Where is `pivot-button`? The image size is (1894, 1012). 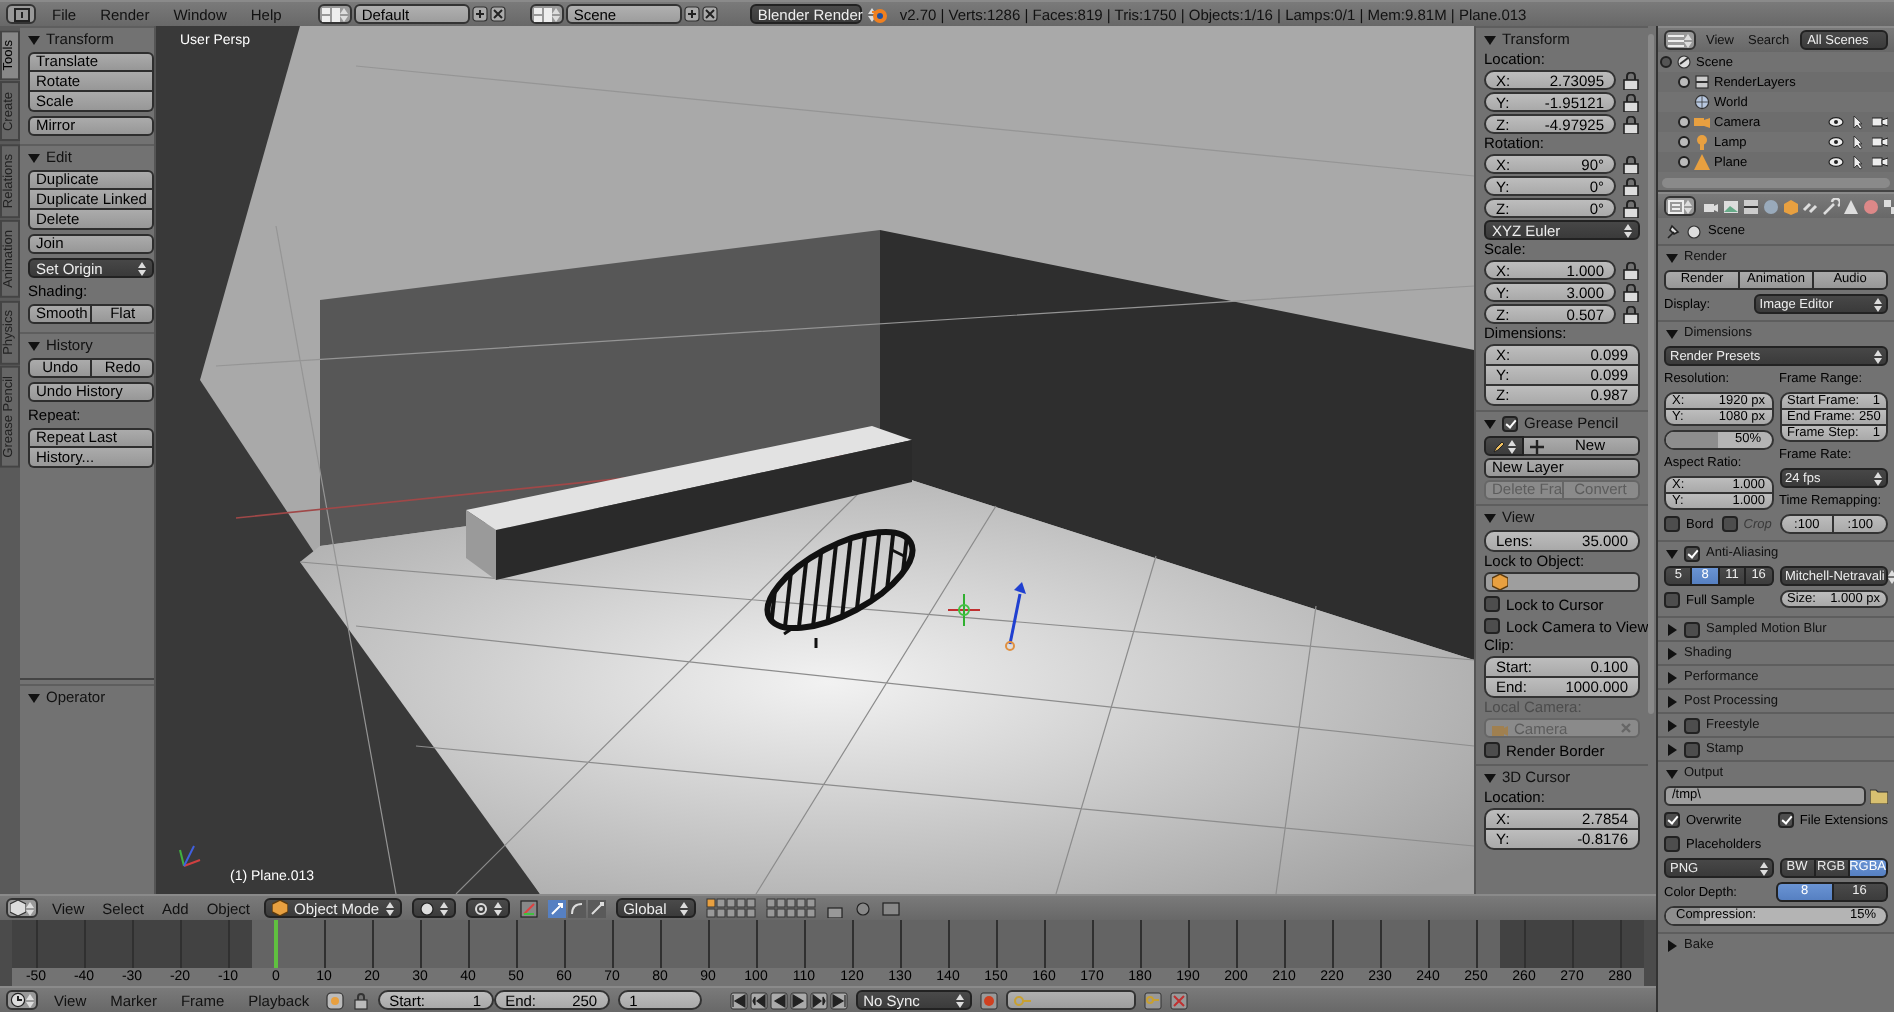
pivot-button is located at coordinates (487, 908).